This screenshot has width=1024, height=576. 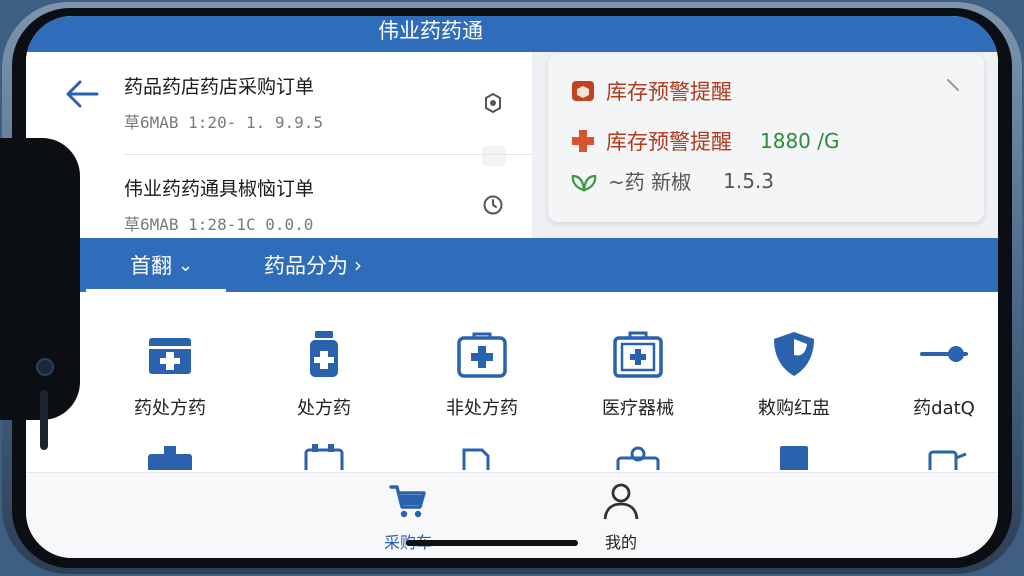 What do you see at coordinates (314, 104) in the screenshot?
I see `order-item: 药品药店药店采购订单 草6MAB 1:20- 1. 9.9.5` at bounding box center [314, 104].